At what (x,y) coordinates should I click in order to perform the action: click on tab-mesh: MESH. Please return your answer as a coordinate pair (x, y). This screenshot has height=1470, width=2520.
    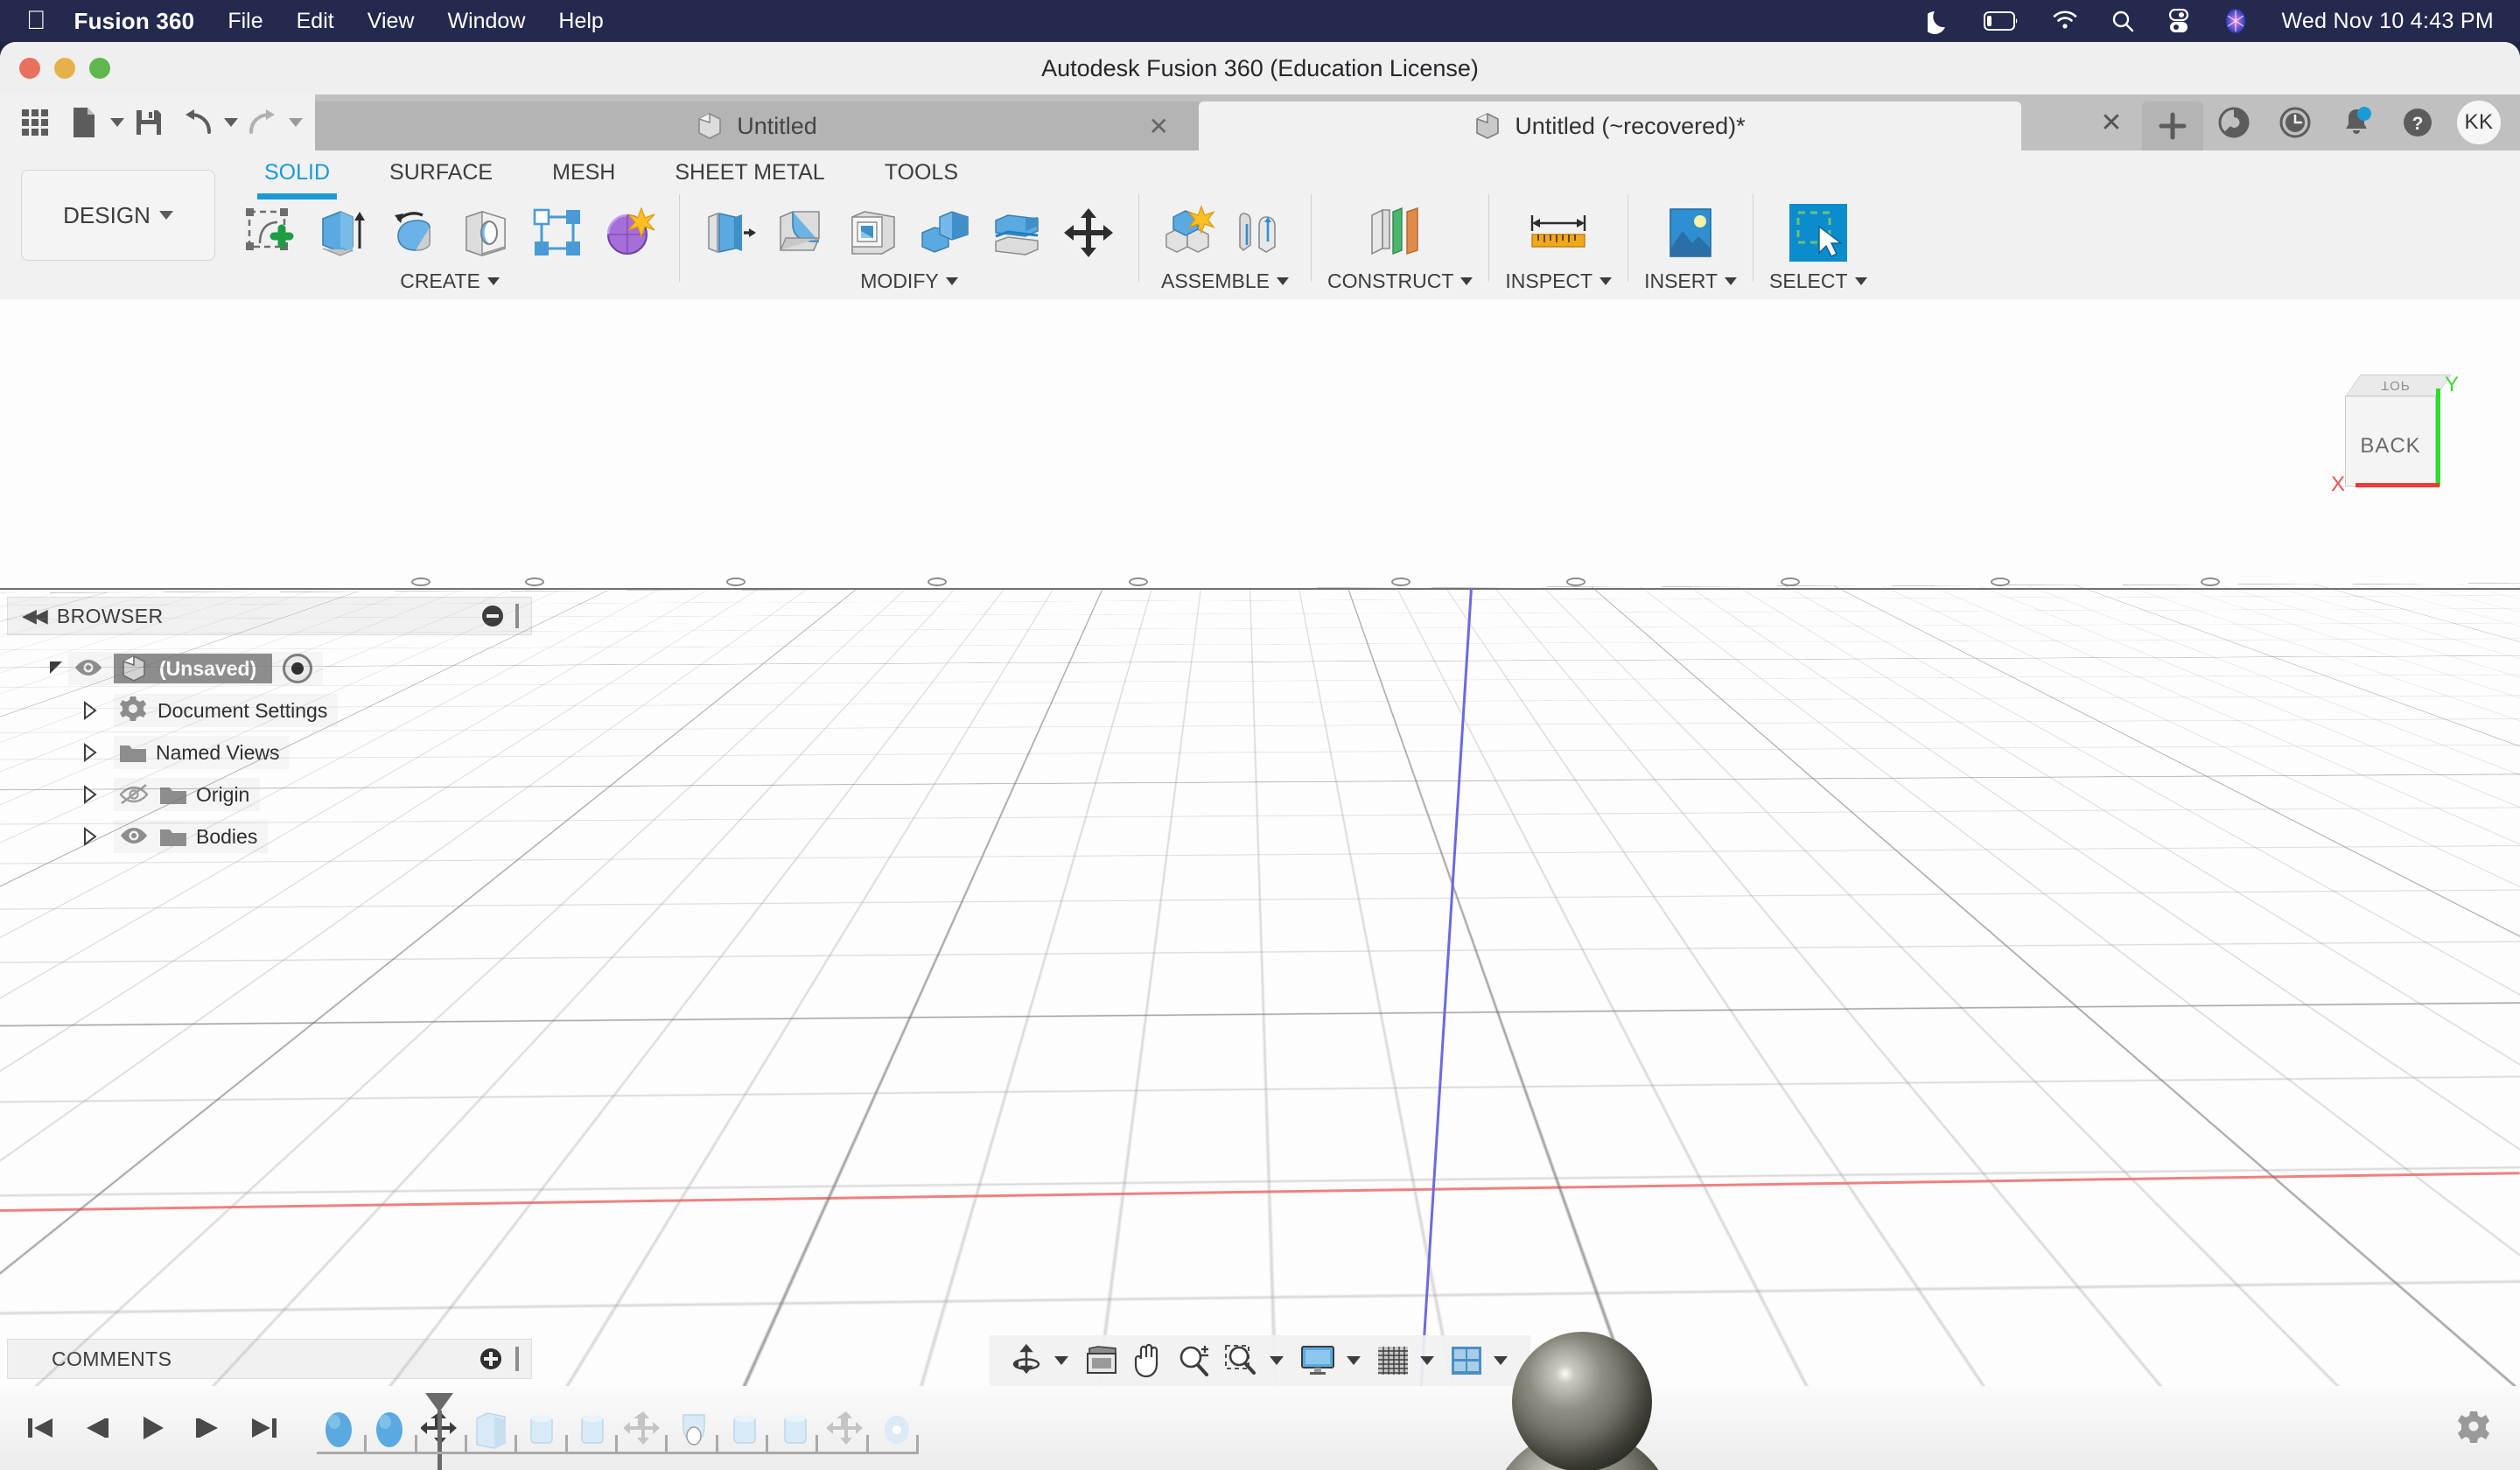
    Looking at the image, I should click on (583, 172).